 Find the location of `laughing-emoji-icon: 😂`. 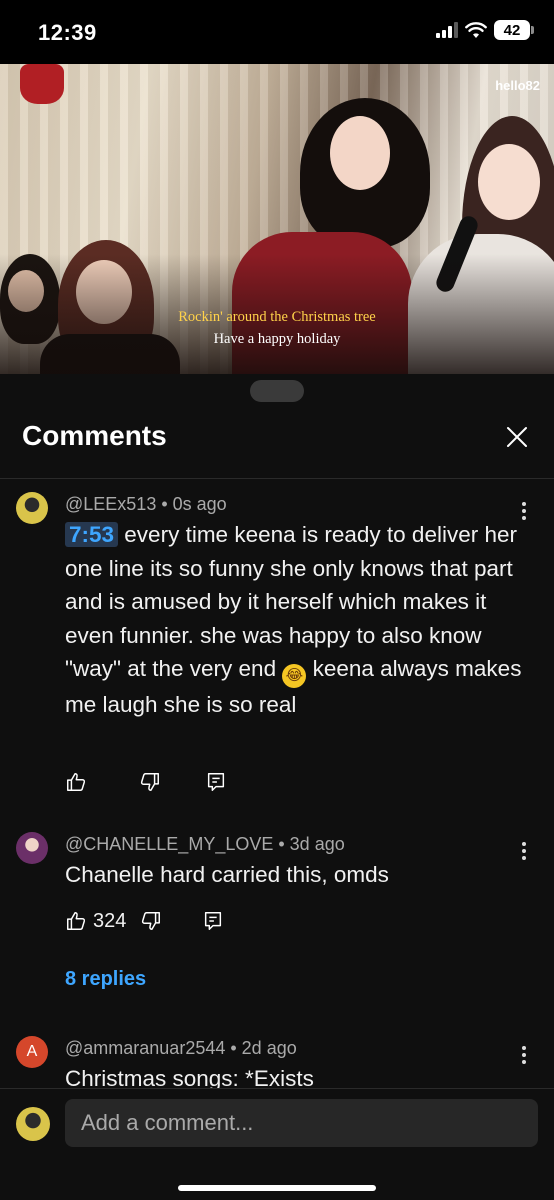

laughing-emoji-icon: 😂 is located at coordinates (294, 676).